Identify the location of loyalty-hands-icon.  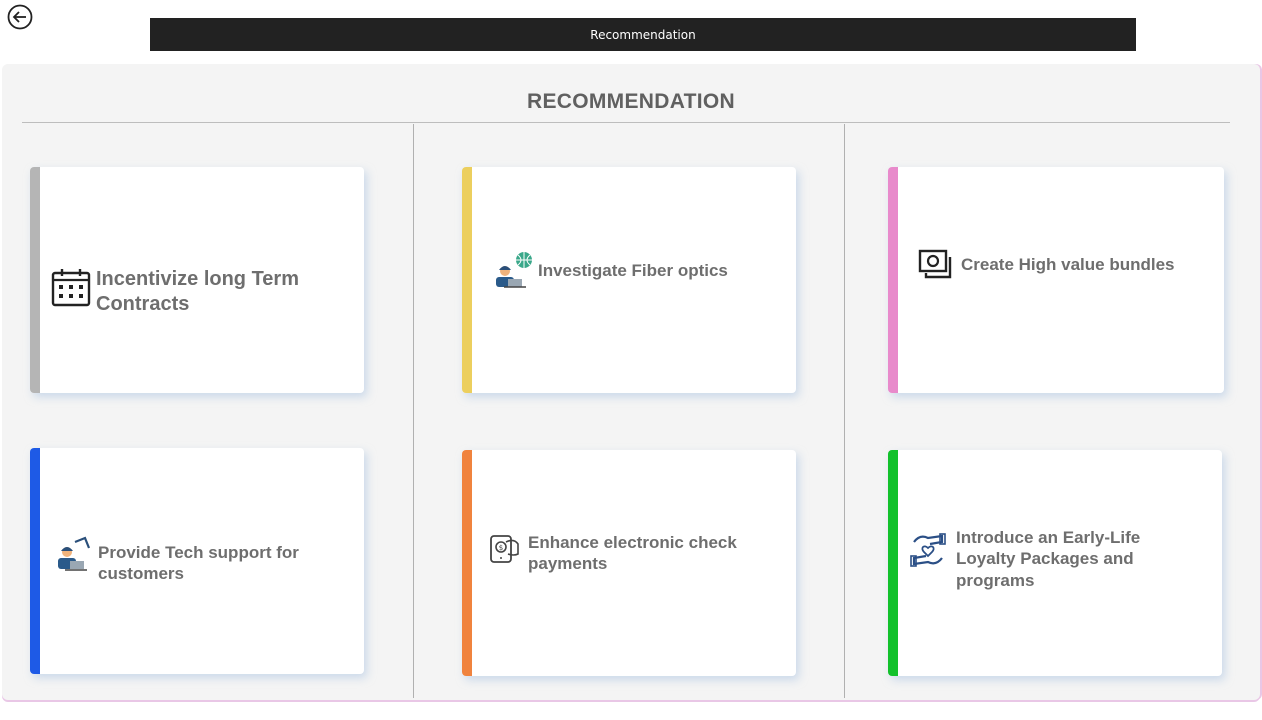
(928, 550).